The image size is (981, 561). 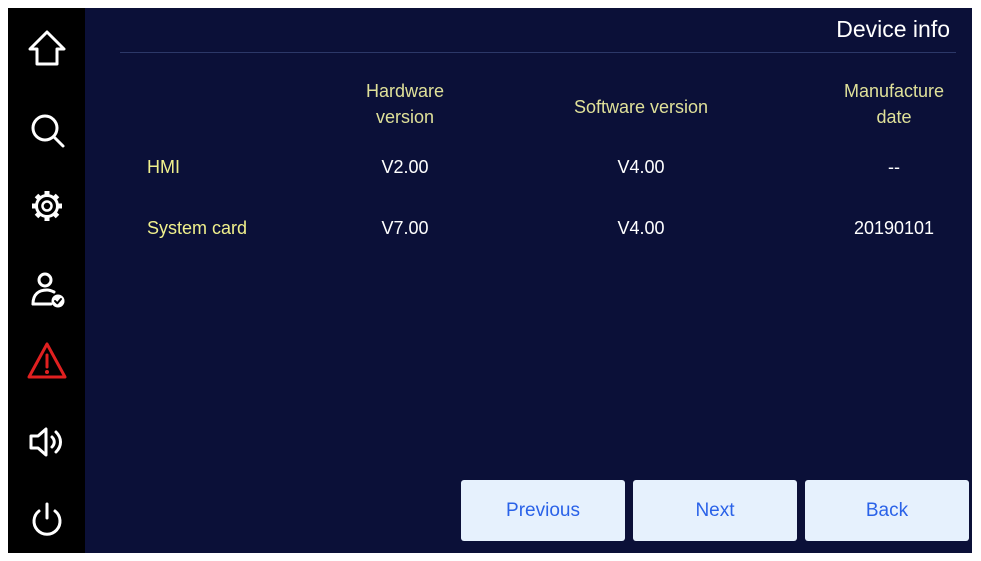 What do you see at coordinates (893, 29) in the screenshot?
I see `page-title: Device info` at bounding box center [893, 29].